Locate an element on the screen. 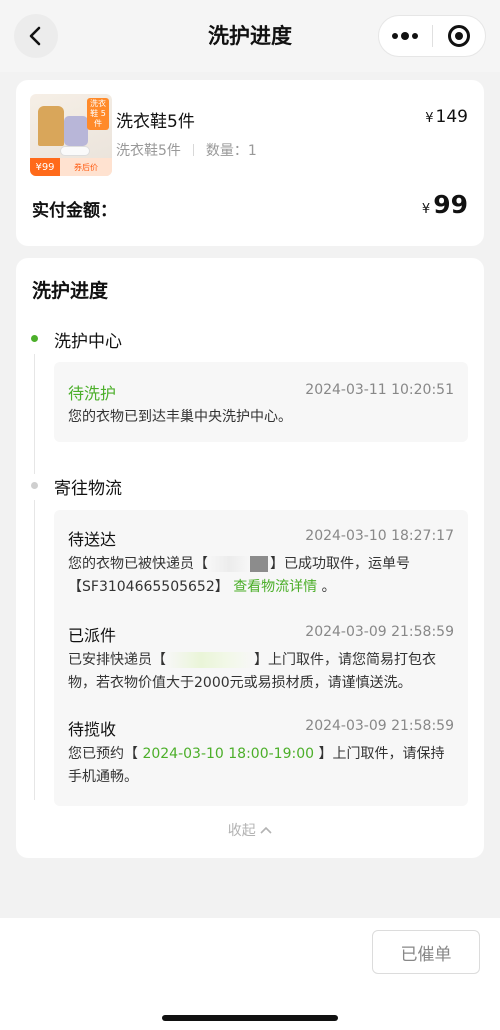 This screenshot has width=500, height=1030. event-card: 待洗护 2024-03-11 10:20:51 您的衣物已到达丰巢中央洗护中心。 is located at coordinates (261, 402).